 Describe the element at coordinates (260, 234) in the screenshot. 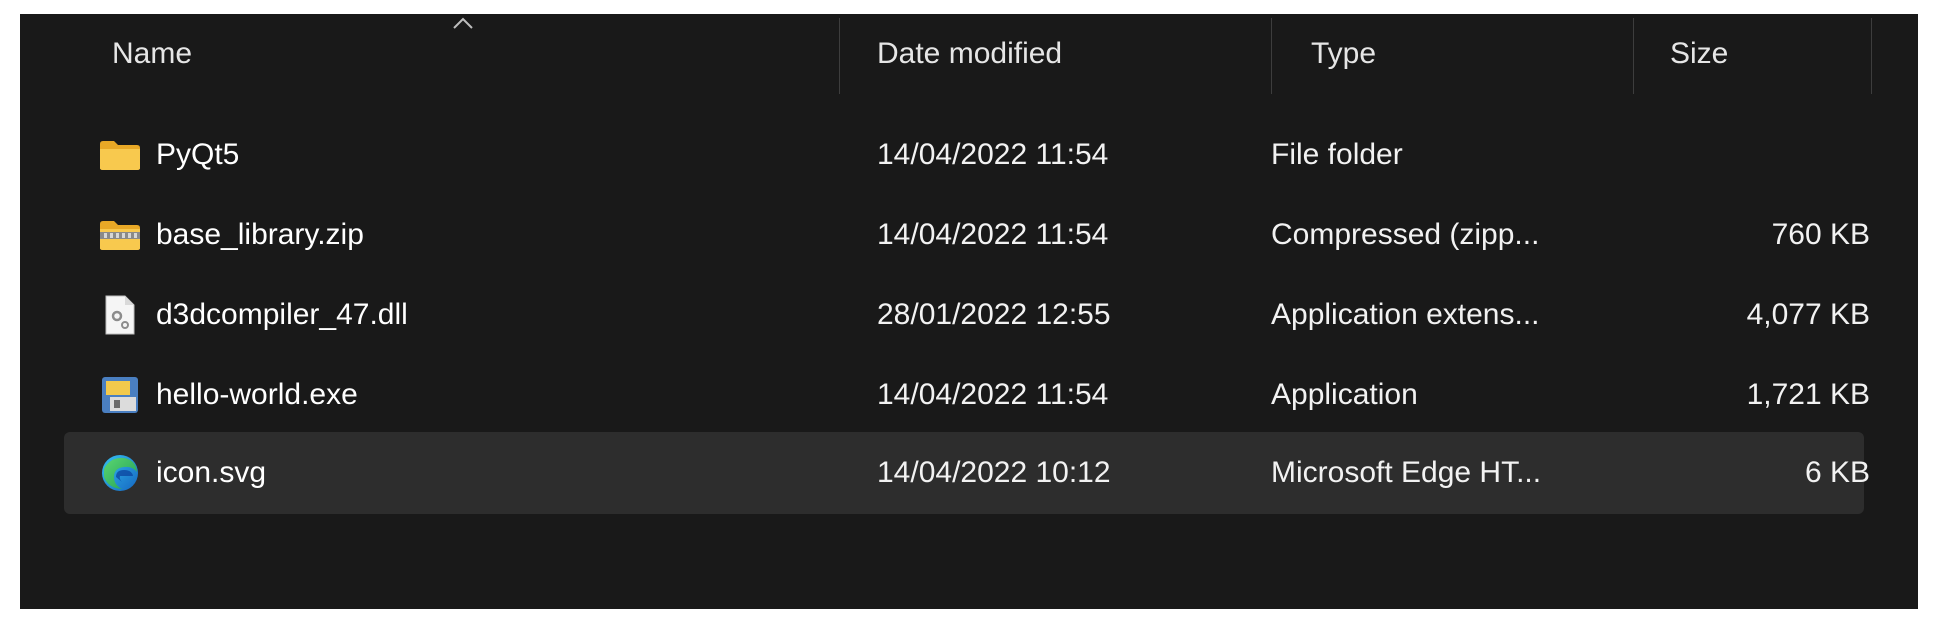

I see `file-name: base_library.zip` at that location.